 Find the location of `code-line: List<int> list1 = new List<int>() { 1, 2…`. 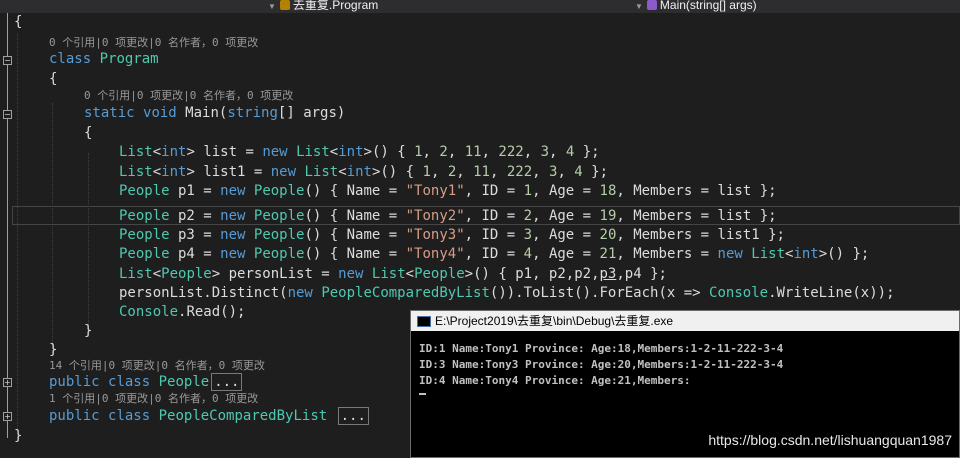

code-line: List<int> list1 = new List<int>() { 1, 2… is located at coordinates (364, 172).